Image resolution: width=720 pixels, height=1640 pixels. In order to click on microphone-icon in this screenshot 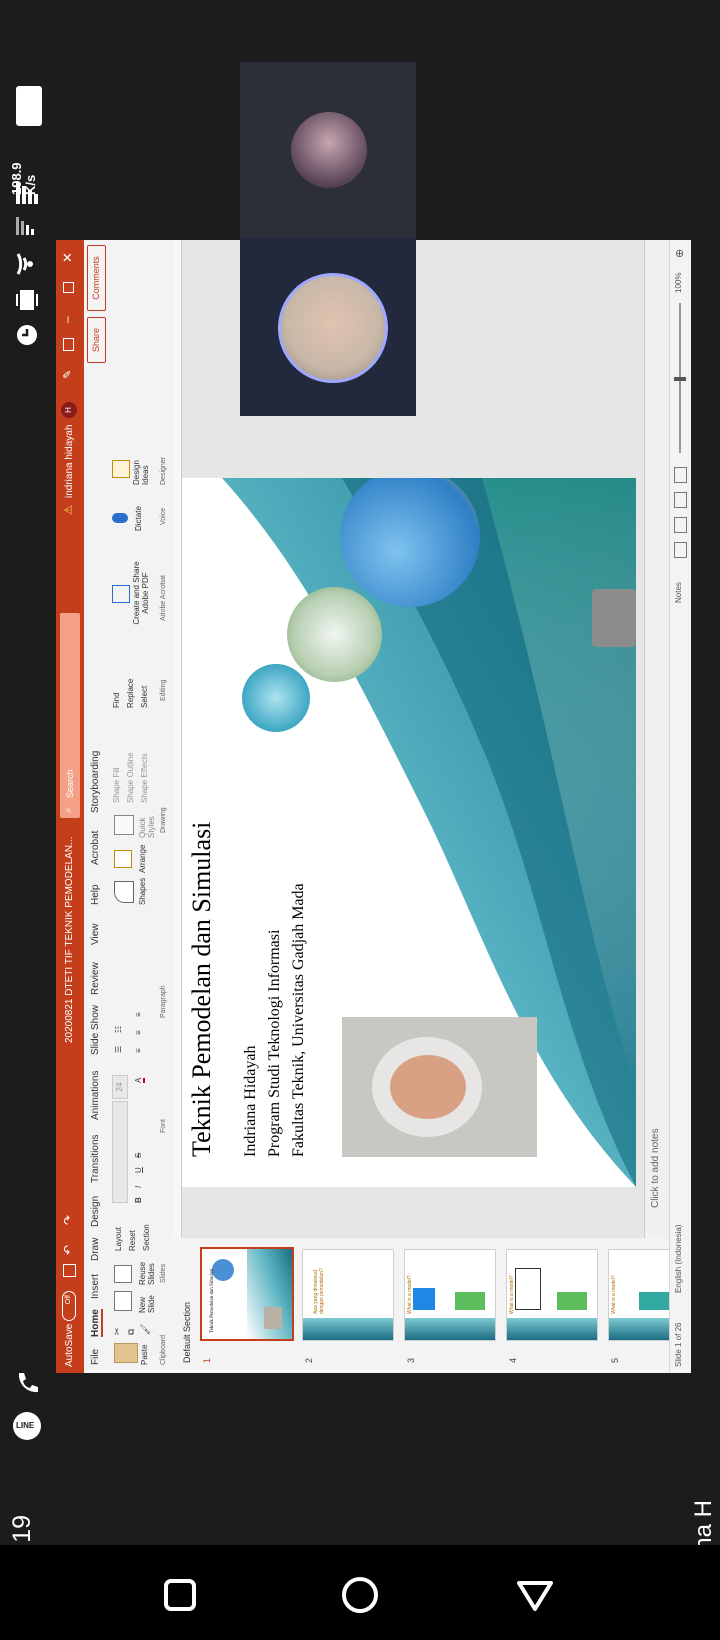, I will do `click(120, 518)`.